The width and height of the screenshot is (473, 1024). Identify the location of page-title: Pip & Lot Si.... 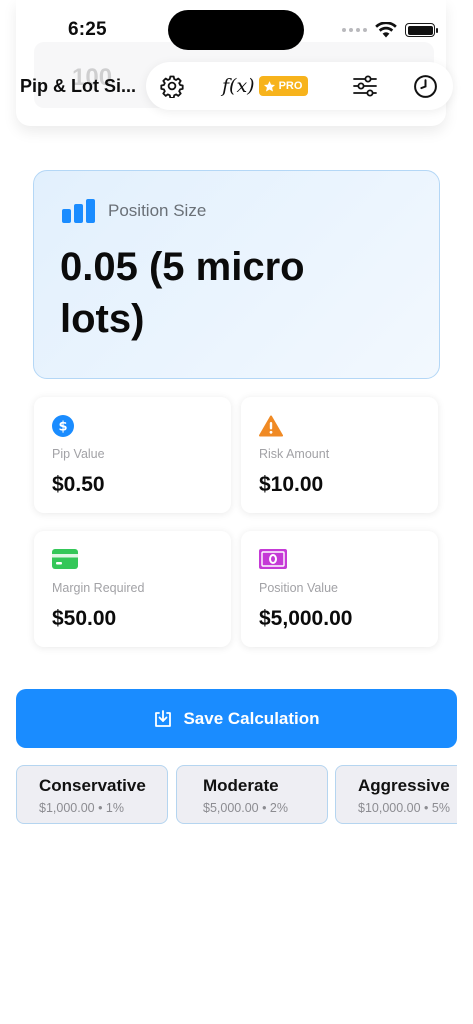
(78, 86).